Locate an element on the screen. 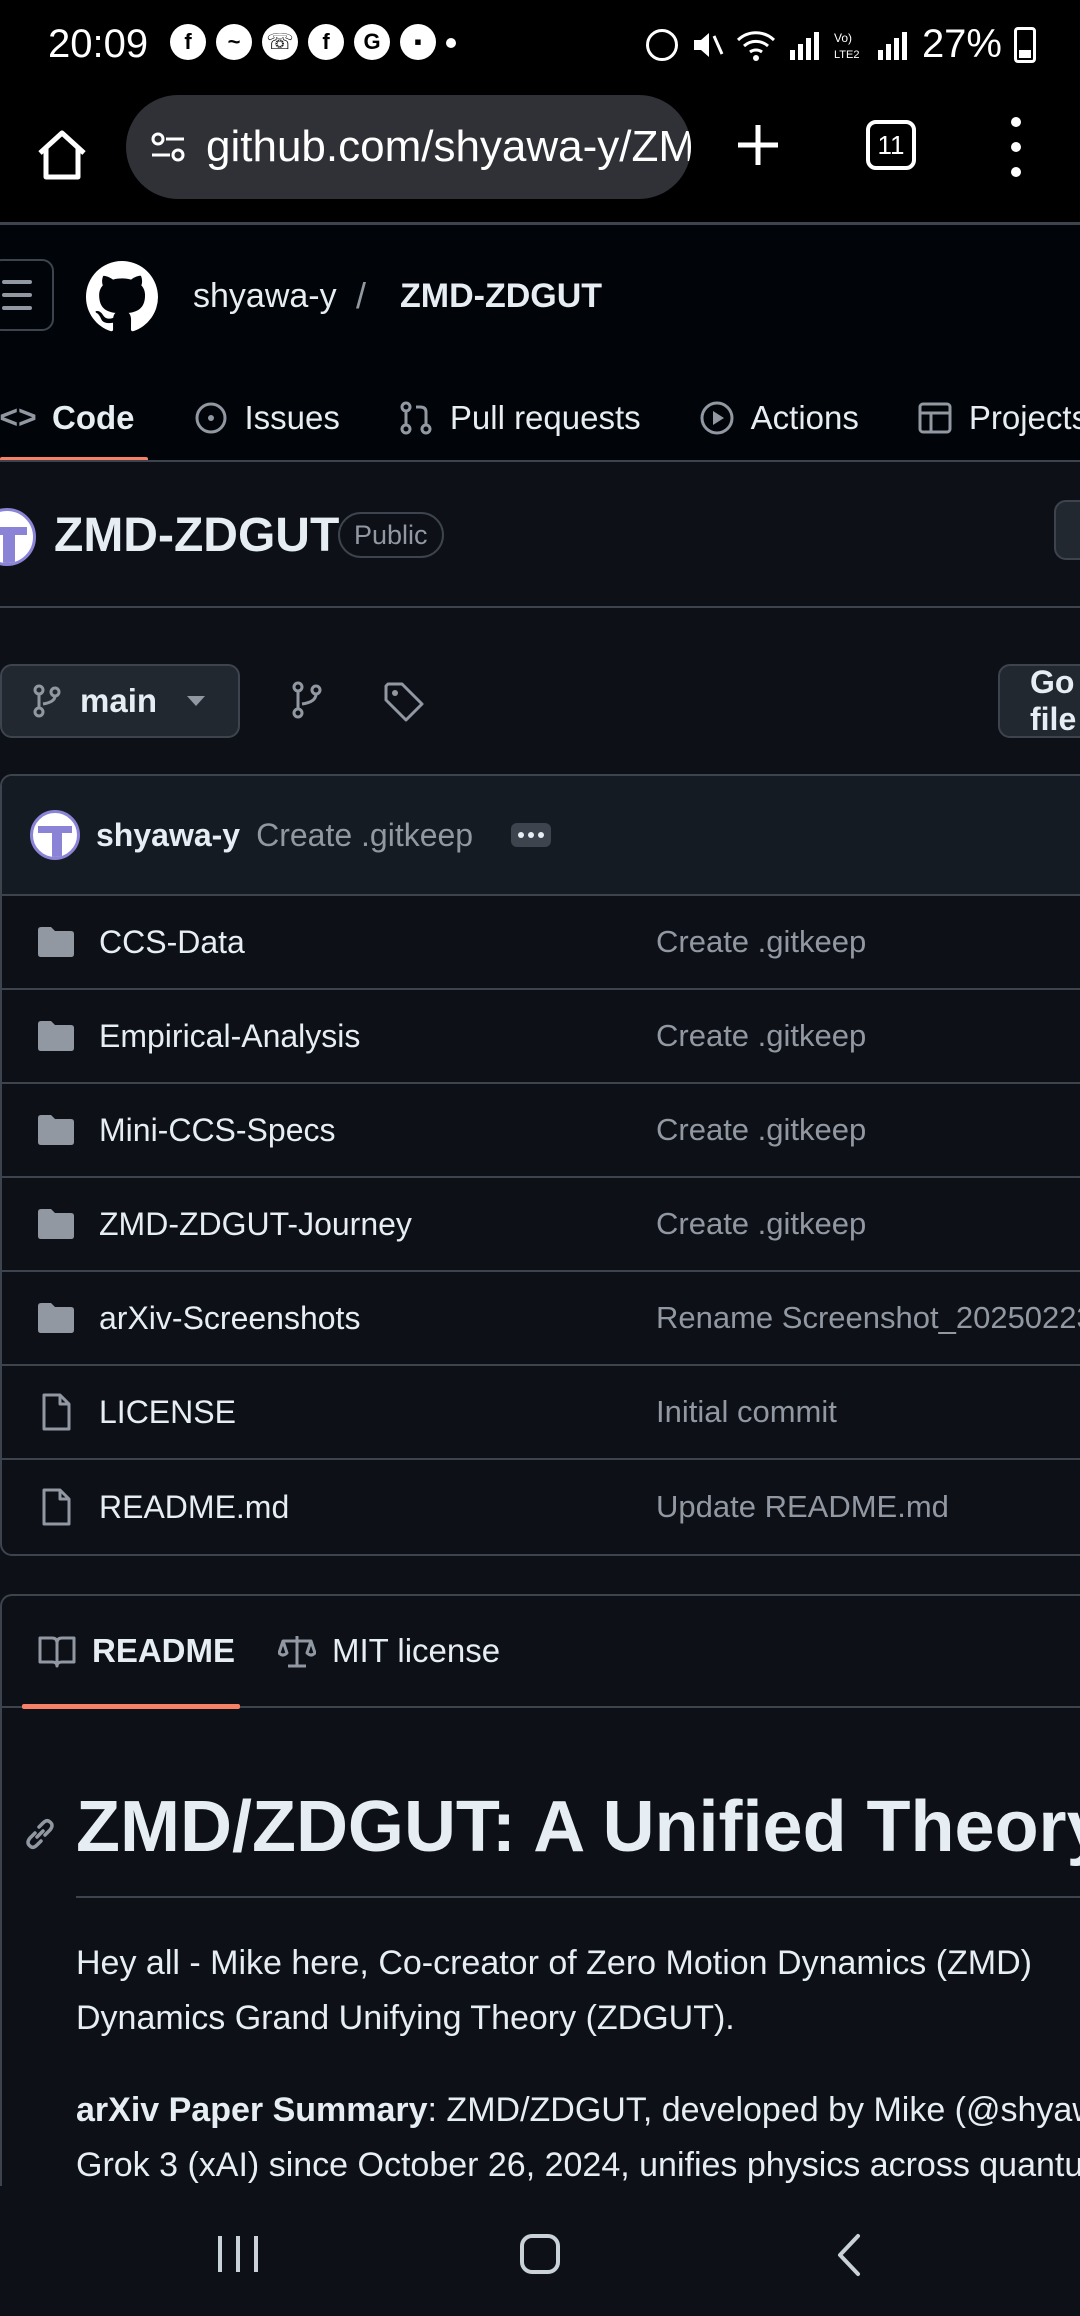  visibility-badge: Public is located at coordinates (391, 535).